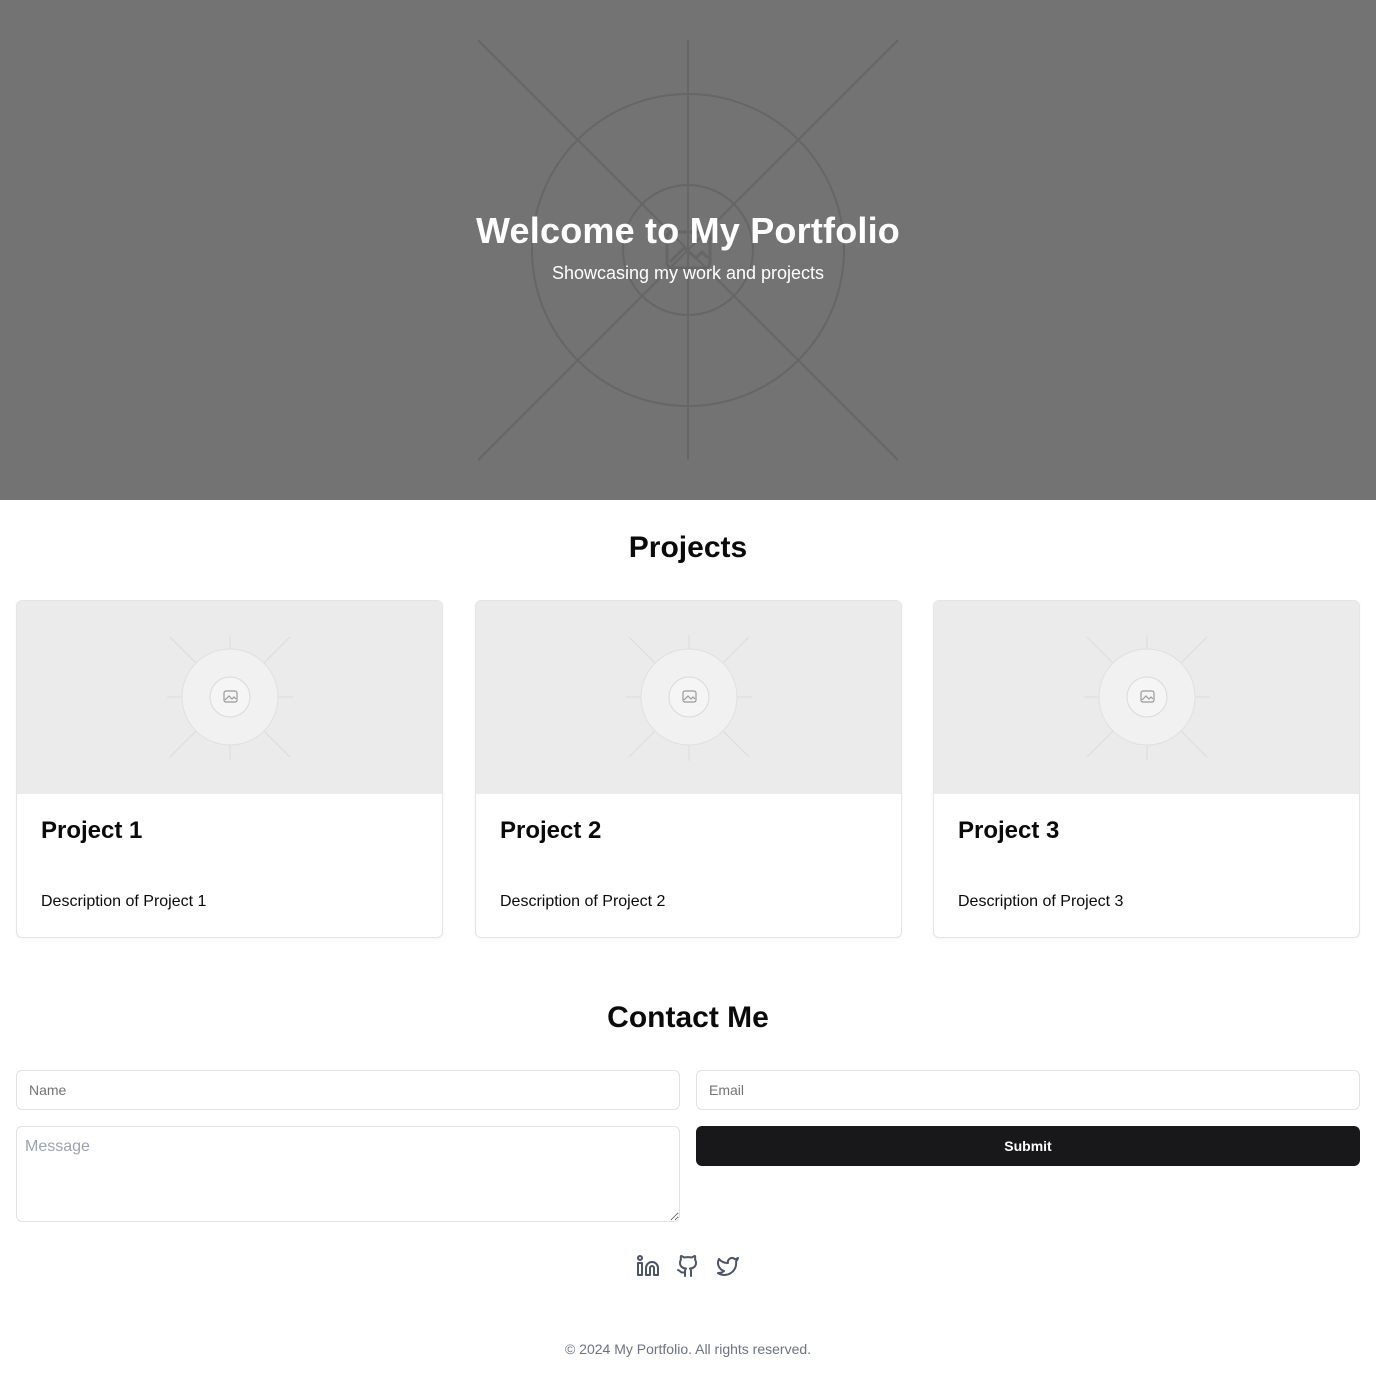 This screenshot has width=1376, height=1390. What do you see at coordinates (1041, 901) in the screenshot?
I see `project-description: Description of Project 3` at bounding box center [1041, 901].